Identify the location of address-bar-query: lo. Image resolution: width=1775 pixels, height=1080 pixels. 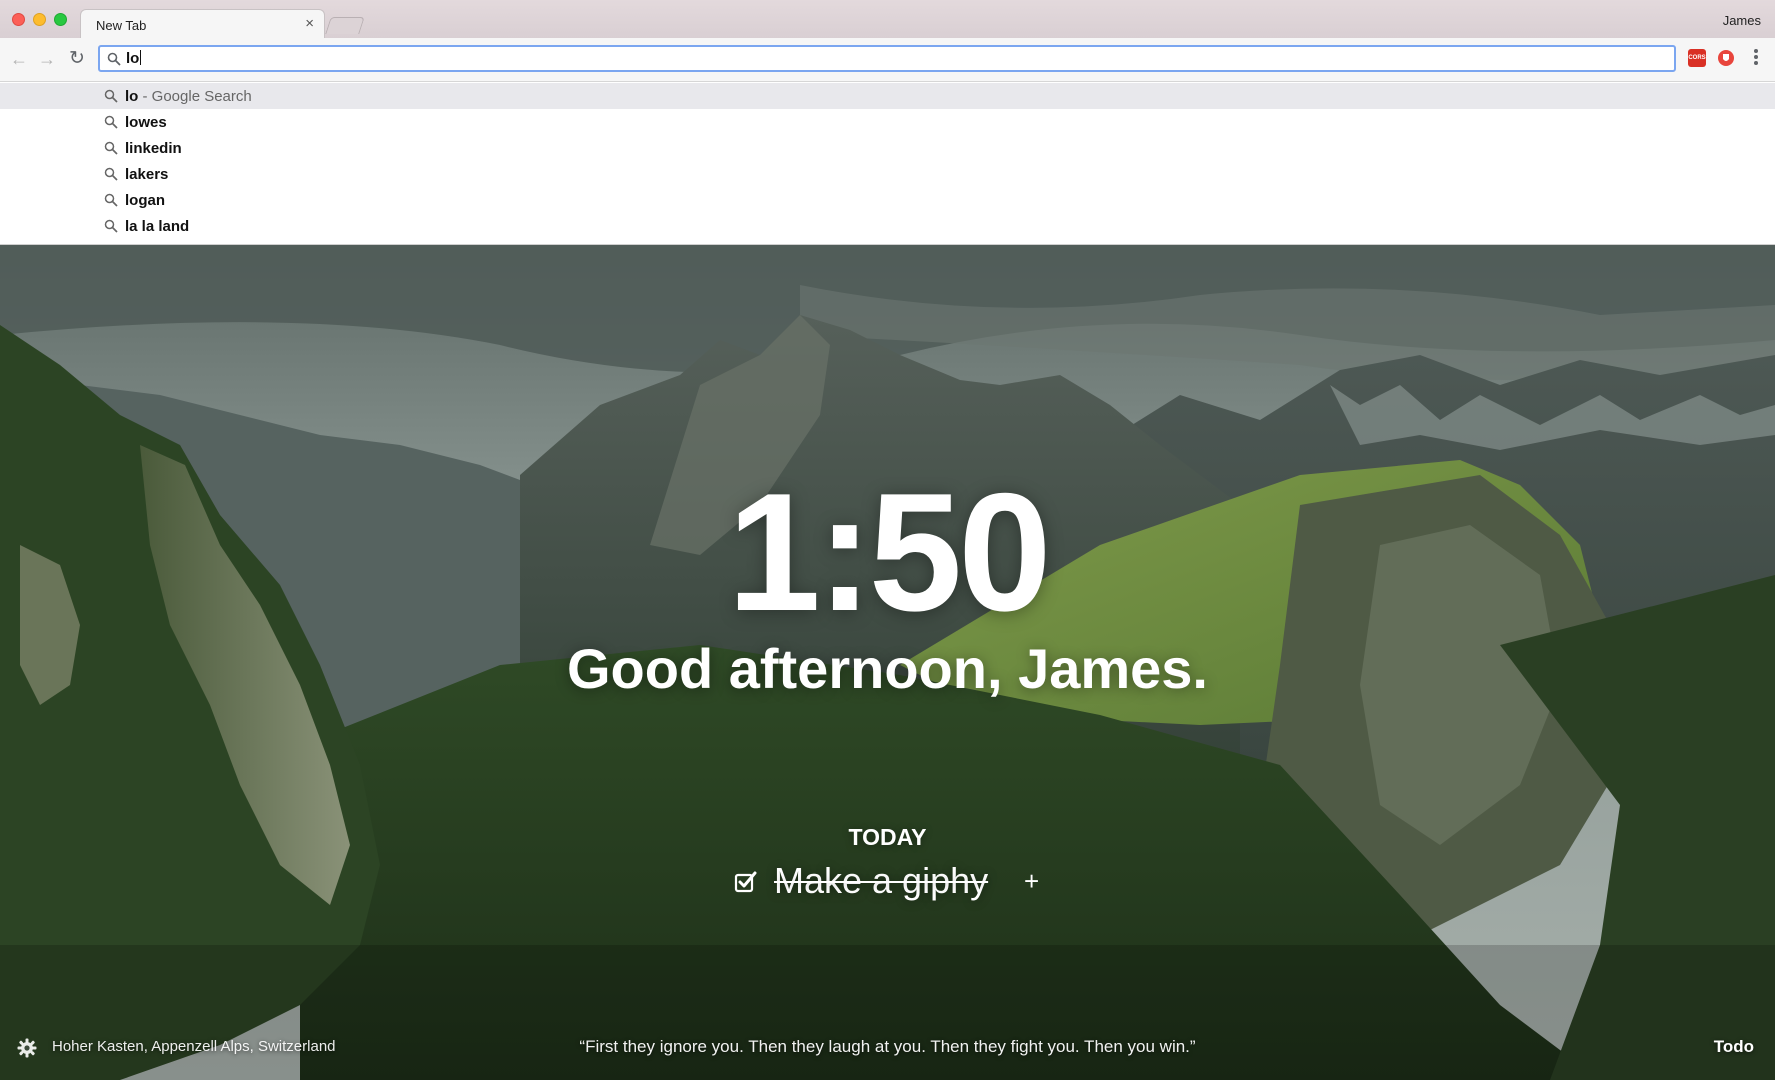
(133, 58).